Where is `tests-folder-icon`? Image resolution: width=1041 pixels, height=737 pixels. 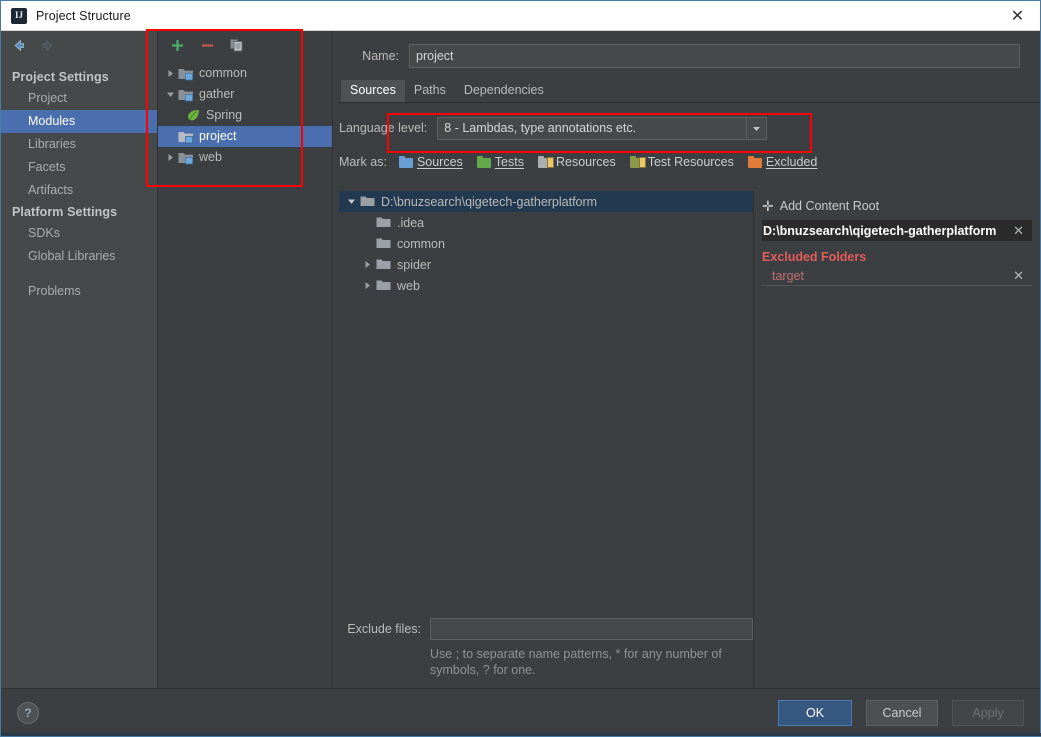
tests-folder-icon is located at coordinates (483, 162).